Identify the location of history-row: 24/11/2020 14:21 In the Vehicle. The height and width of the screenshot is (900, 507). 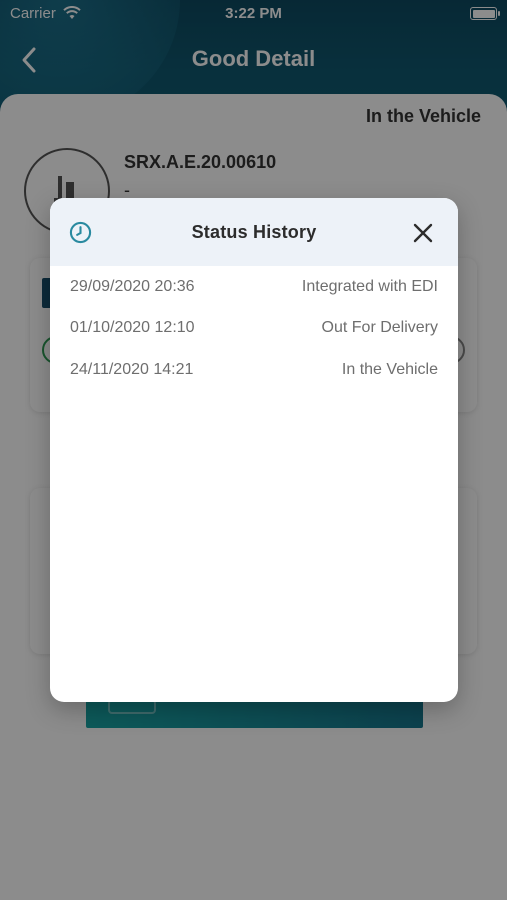
(254, 373).